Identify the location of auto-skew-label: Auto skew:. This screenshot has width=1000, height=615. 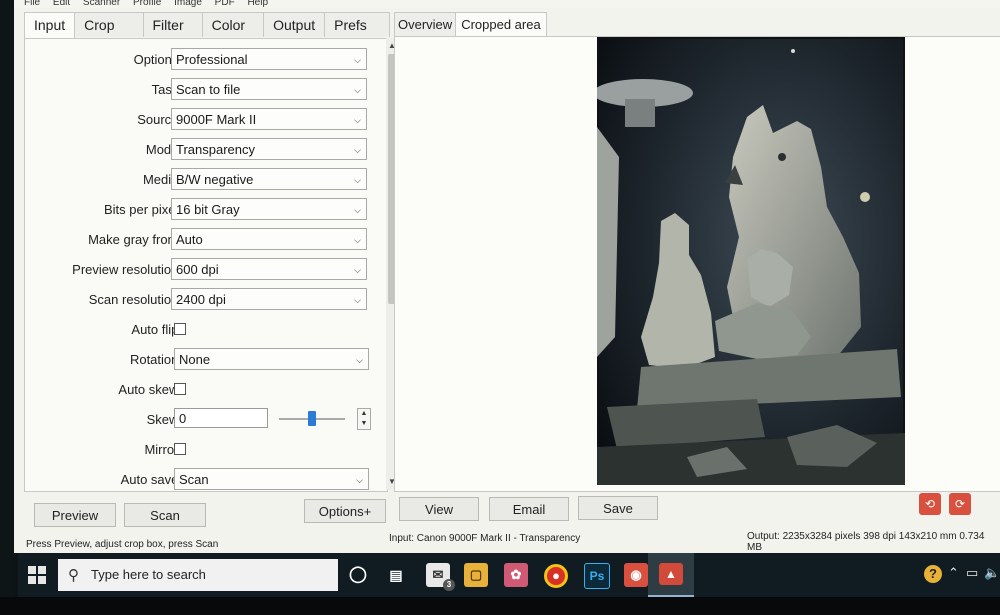
(150, 389).